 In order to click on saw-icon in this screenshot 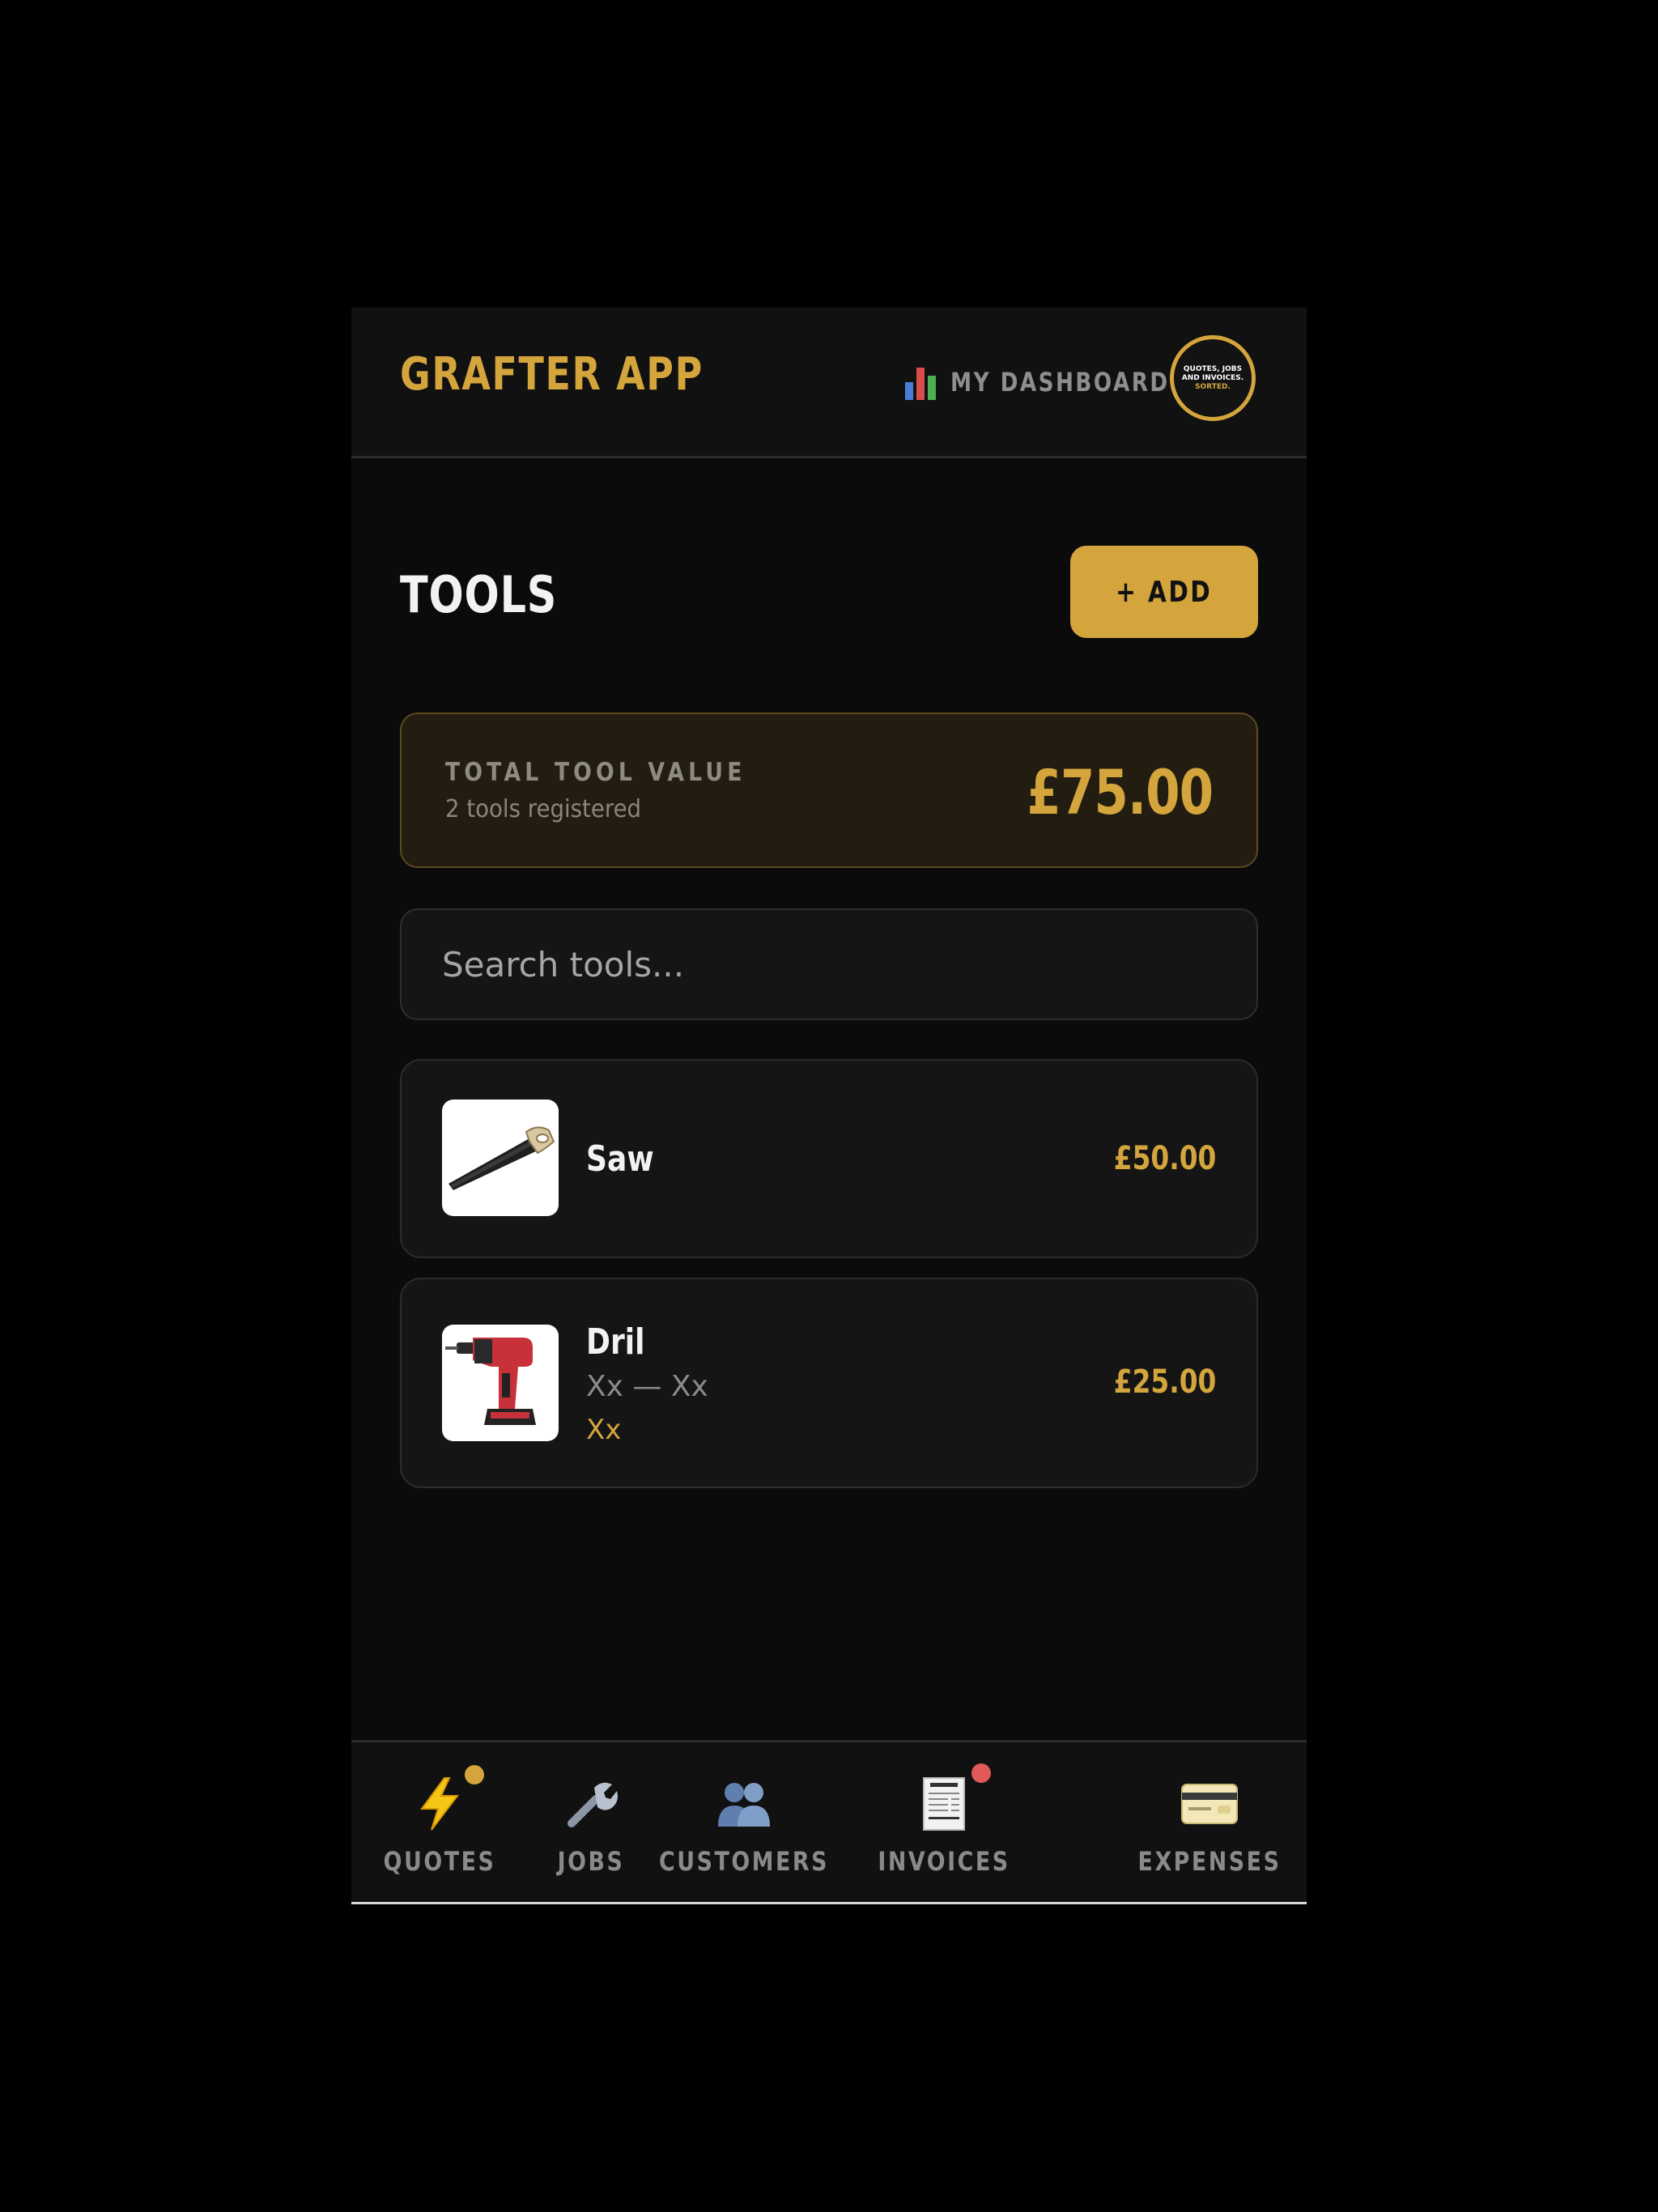, I will do `click(500, 1158)`.